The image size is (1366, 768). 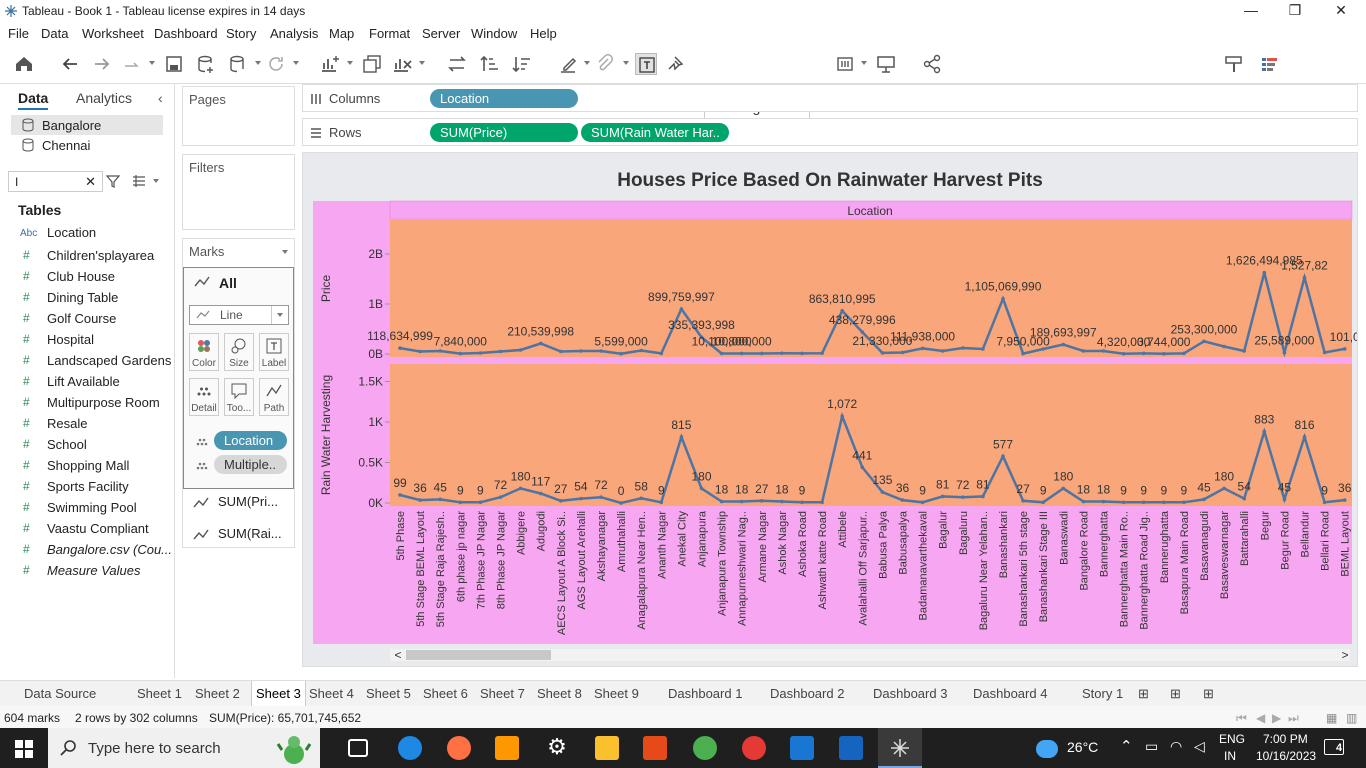 What do you see at coordinates (204, 352) in the screenshot?
I see `color-button: Color` at bounding box center [204, 352].